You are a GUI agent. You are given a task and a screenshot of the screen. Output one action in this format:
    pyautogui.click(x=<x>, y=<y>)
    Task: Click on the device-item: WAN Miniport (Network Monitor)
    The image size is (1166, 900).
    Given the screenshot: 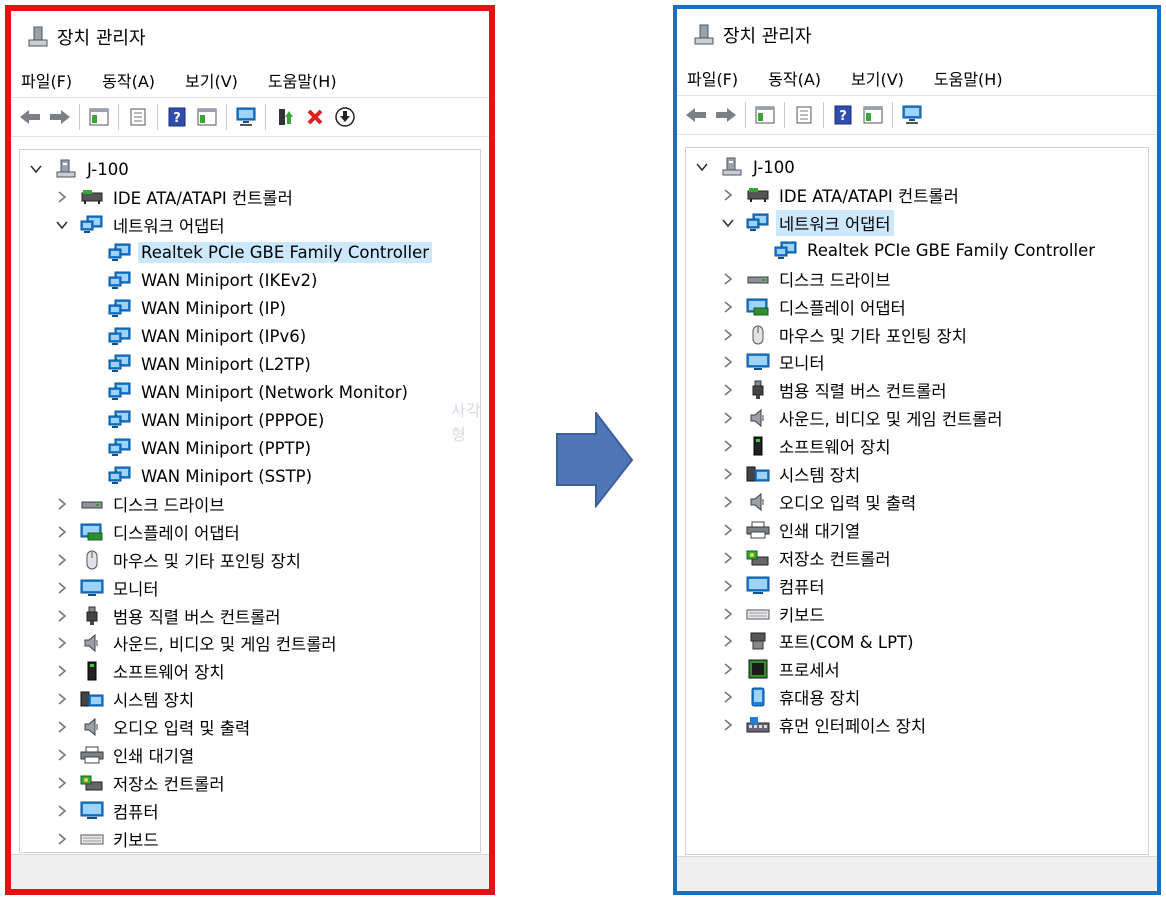 What is the action you would take?
    pyautogui.click(x=259, y=392)
    